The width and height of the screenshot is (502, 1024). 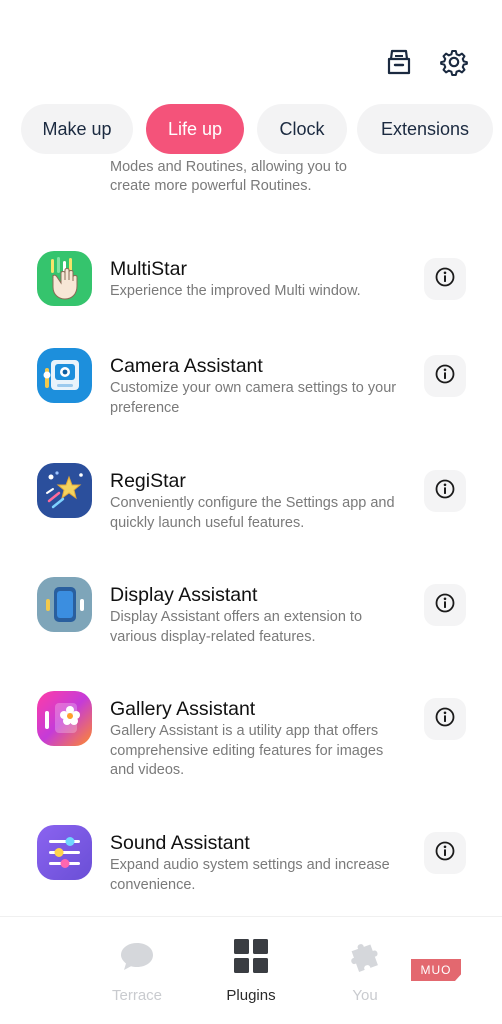 I want to click on puzzle-icon, so click(x=365, y=956).